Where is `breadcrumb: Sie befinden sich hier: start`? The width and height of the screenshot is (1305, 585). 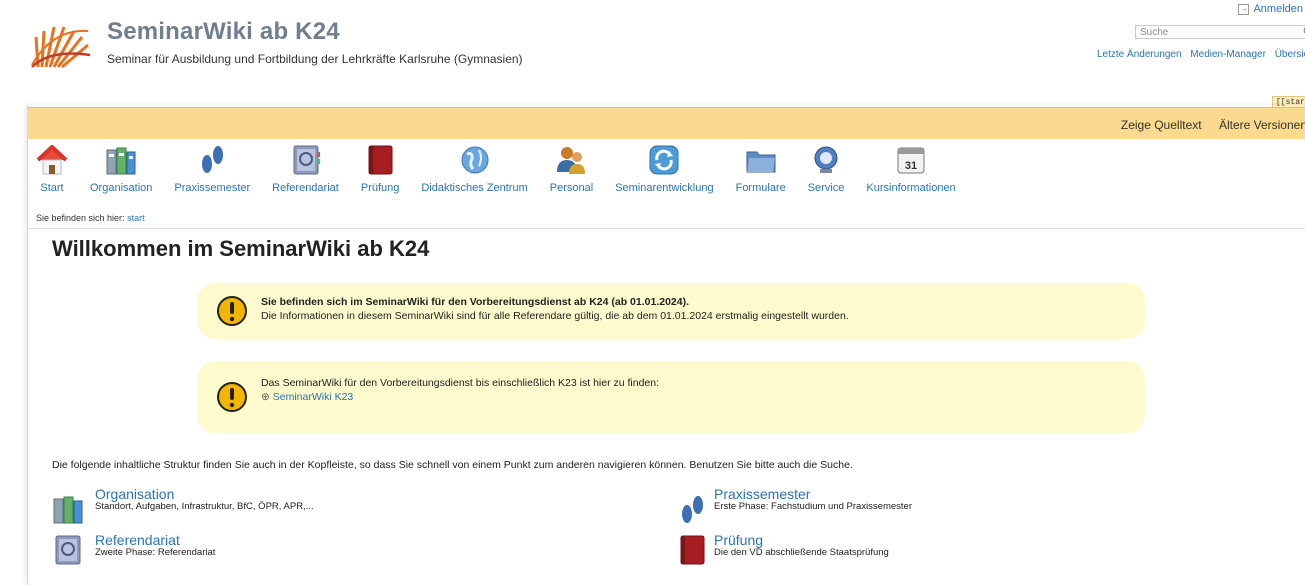
breadcrumb: Sie befinden sich hier: start is located at coordinates (90, 218).